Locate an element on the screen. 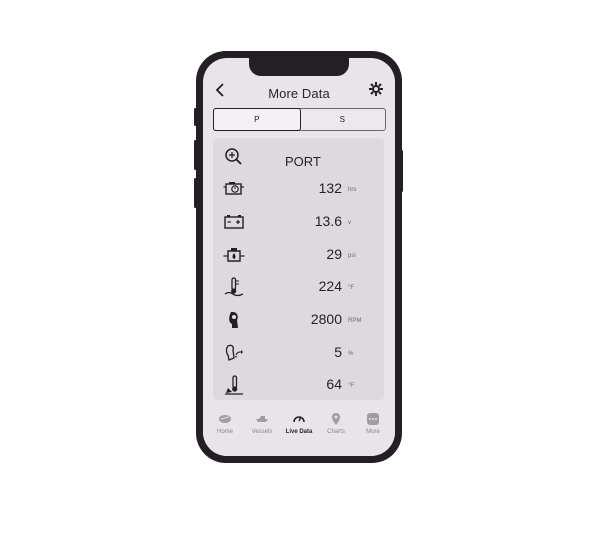 This screenshot has height=535, width=600. tab-label: Charts is located at coordinates (336, 432).